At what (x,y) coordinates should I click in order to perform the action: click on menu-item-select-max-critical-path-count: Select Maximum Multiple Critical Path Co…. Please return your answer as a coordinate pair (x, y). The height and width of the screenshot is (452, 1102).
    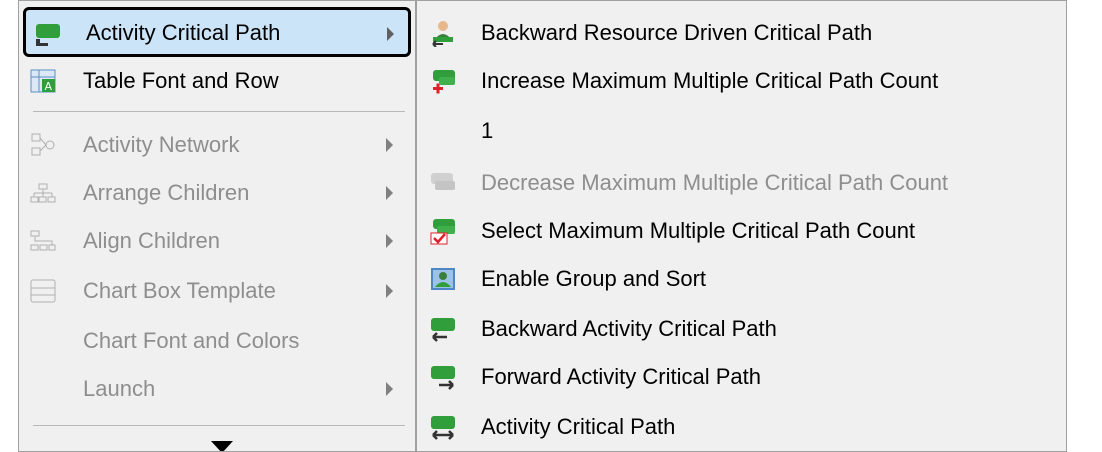
    Looking at the image, I should click on (741, 231).